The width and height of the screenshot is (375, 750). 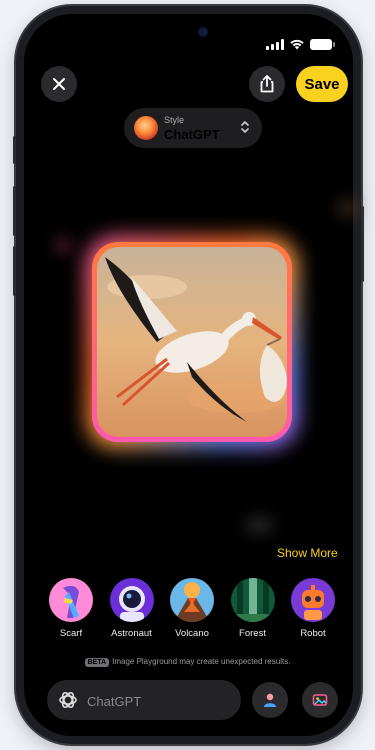 I want to click on style-picker: Style ChatGPT, so click(x=193, y=128).